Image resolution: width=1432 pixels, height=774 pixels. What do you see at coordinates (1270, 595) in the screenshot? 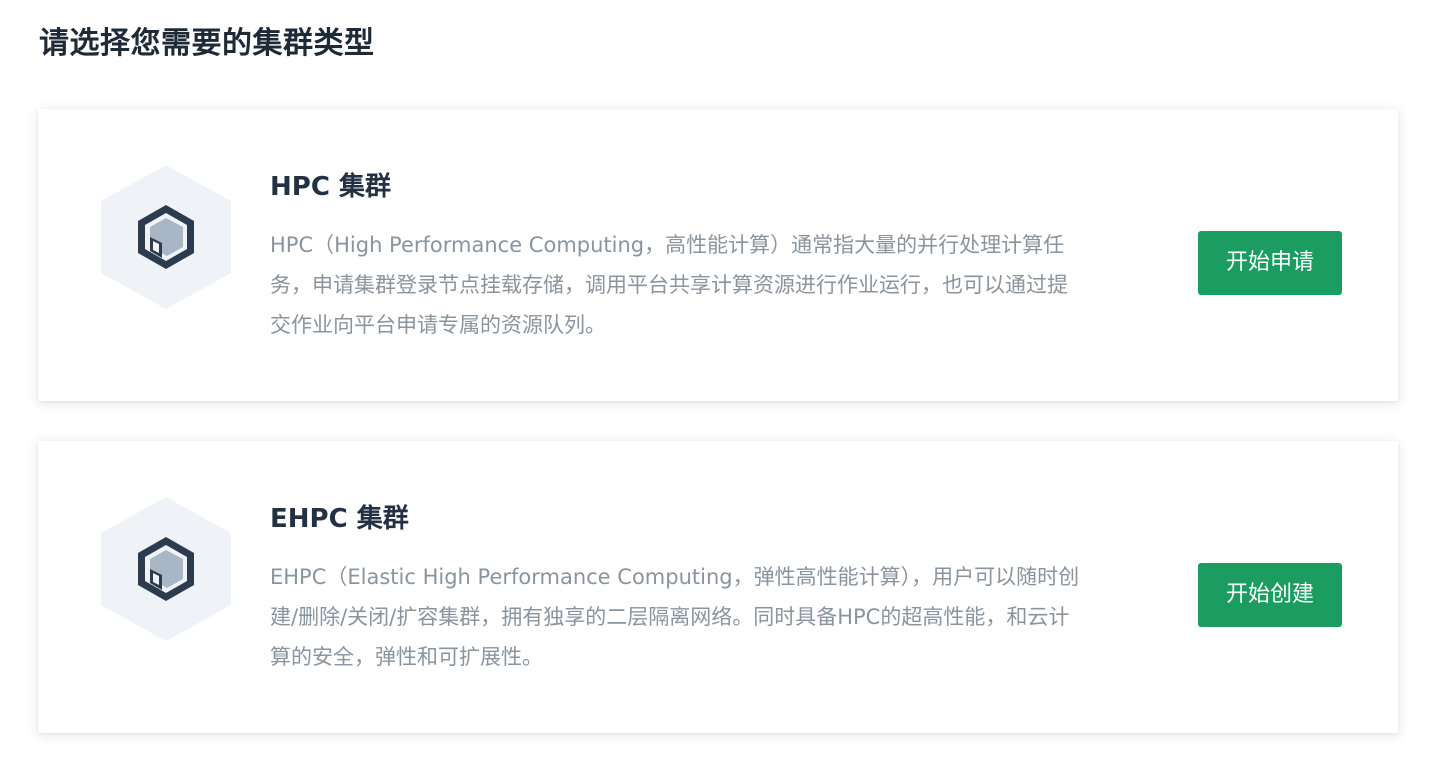
I see `ehpc-create-button: 开始创建` at bounding box center [1270, 595].